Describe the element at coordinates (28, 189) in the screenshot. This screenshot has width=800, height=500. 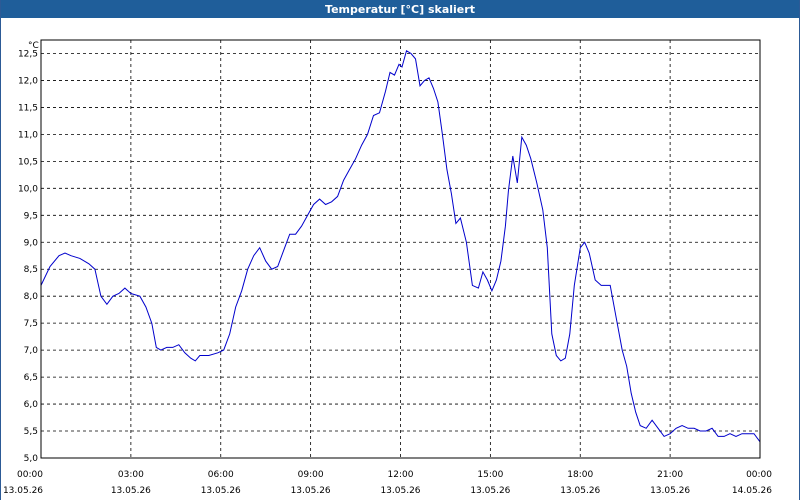
I see `y-tick-label: 10,0` at that location.